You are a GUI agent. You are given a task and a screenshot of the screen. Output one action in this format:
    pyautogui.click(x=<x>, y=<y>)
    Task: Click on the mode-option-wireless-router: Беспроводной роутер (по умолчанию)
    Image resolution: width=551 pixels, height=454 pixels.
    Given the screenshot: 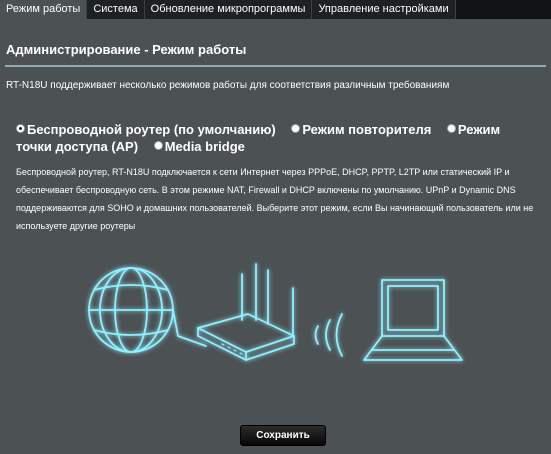 What is the action you would take?
    pyautogui.click(x=146, y=129)
    